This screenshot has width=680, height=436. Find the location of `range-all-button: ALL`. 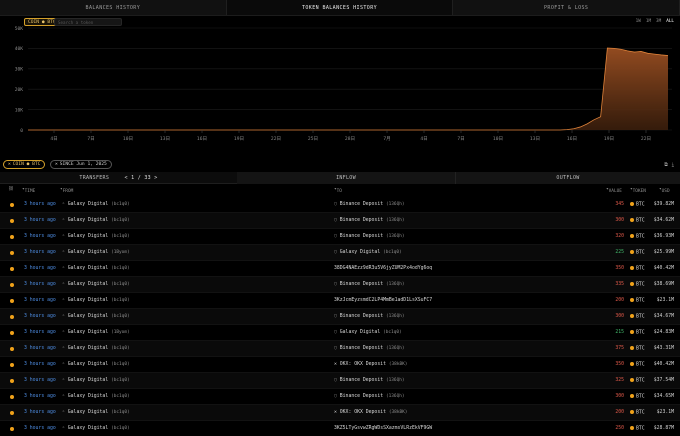

range-all-button: ALL is located at coordinates (670, 21).